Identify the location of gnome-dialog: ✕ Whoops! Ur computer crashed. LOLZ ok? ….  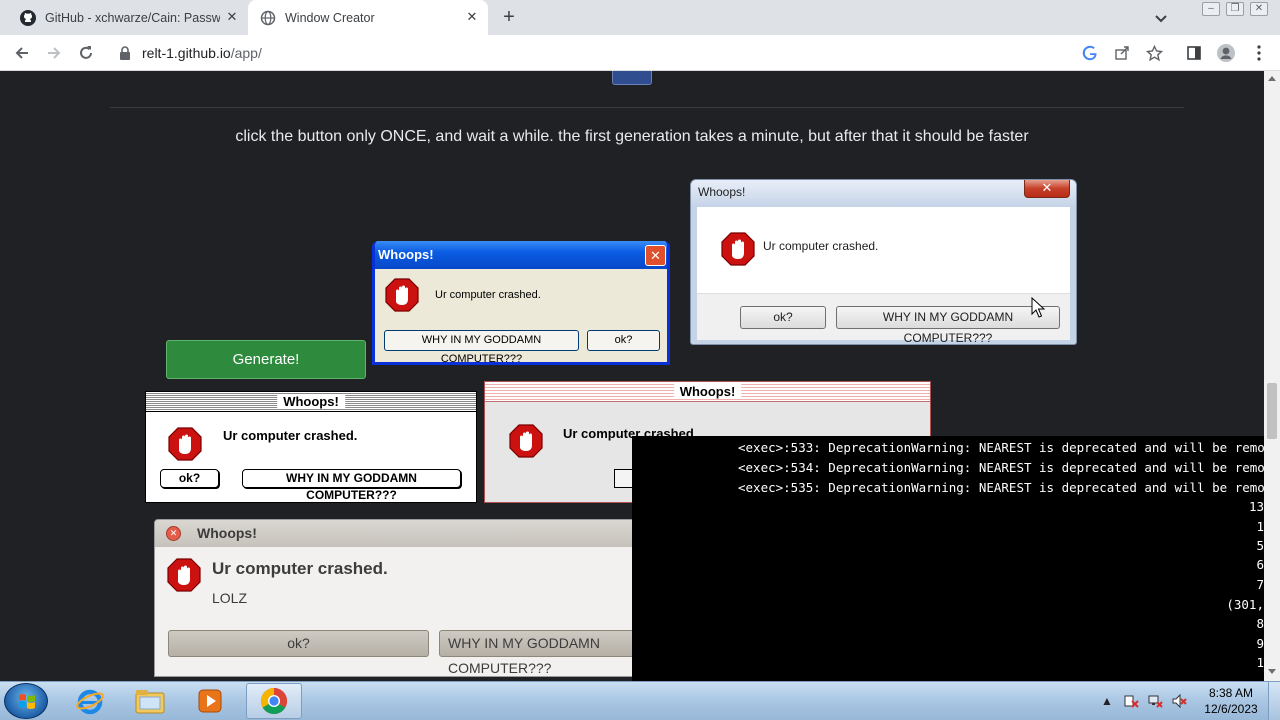
(404, 598).